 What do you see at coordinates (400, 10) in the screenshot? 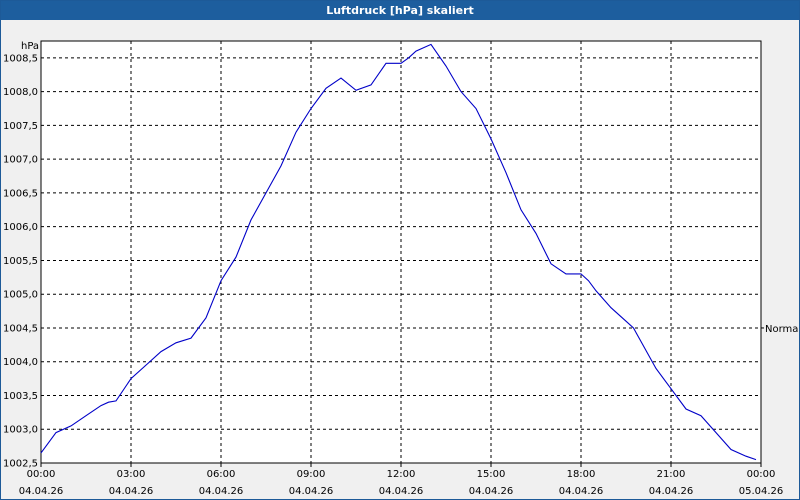
I see `window-title: Luftdruck [hPa] skaliert` at bounding box center [400, 10].